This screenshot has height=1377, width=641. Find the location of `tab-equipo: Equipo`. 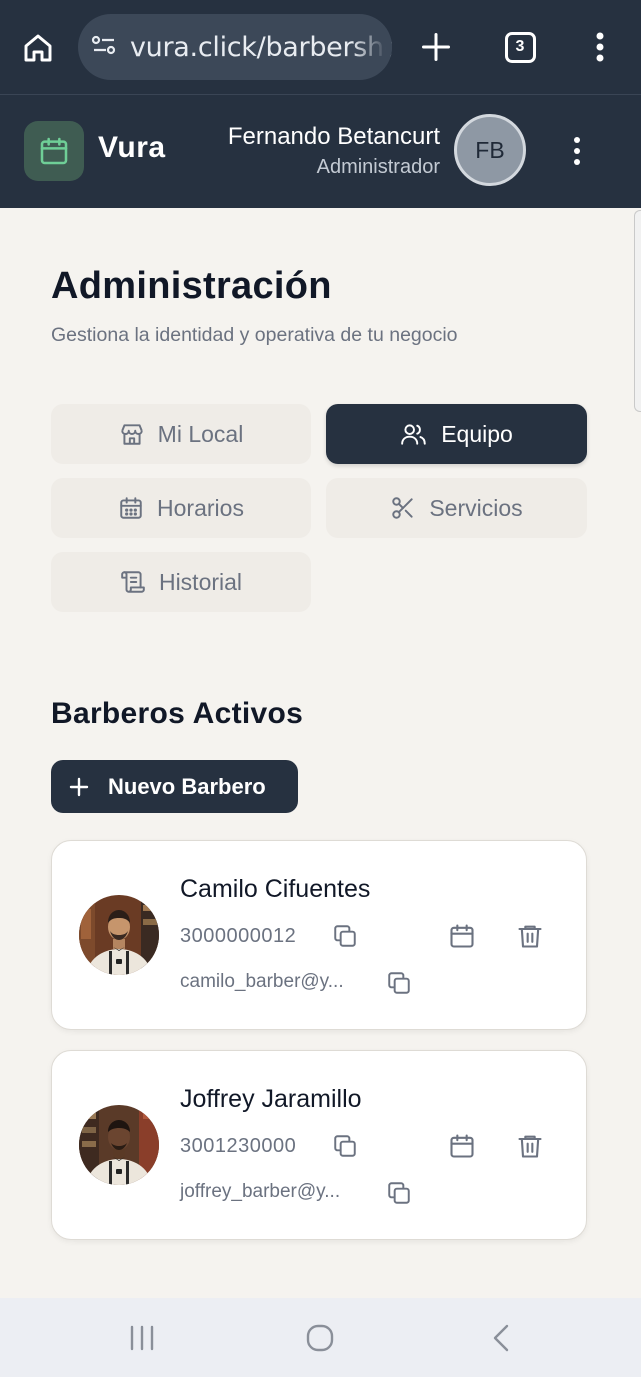

tab-equipo: Equipo is located at coordinates (456, 434).